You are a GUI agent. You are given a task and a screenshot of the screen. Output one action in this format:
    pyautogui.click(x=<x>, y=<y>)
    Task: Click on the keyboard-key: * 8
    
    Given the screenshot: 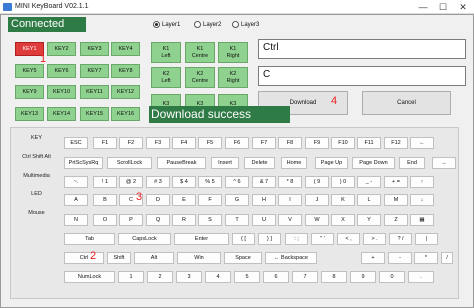 What is the action you would take?
    pyautogui.click(x=290, y=182)
    